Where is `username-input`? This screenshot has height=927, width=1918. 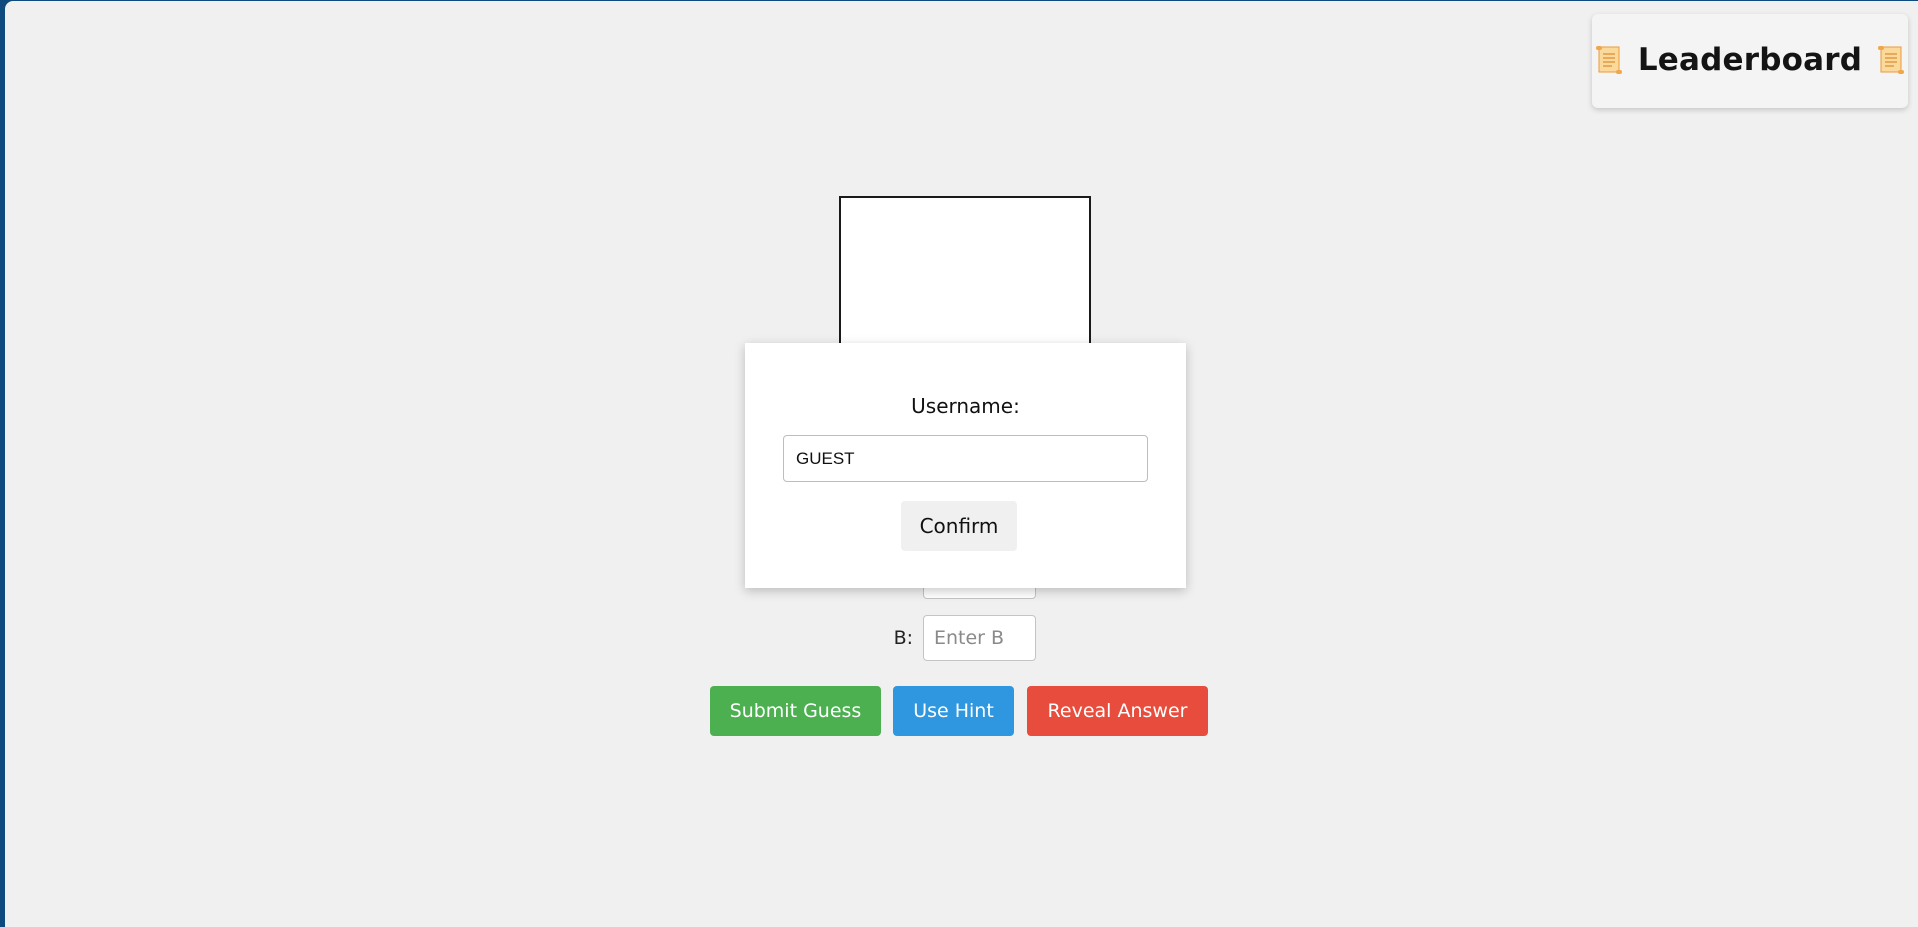 username-input is located at coordinates (965, 458).